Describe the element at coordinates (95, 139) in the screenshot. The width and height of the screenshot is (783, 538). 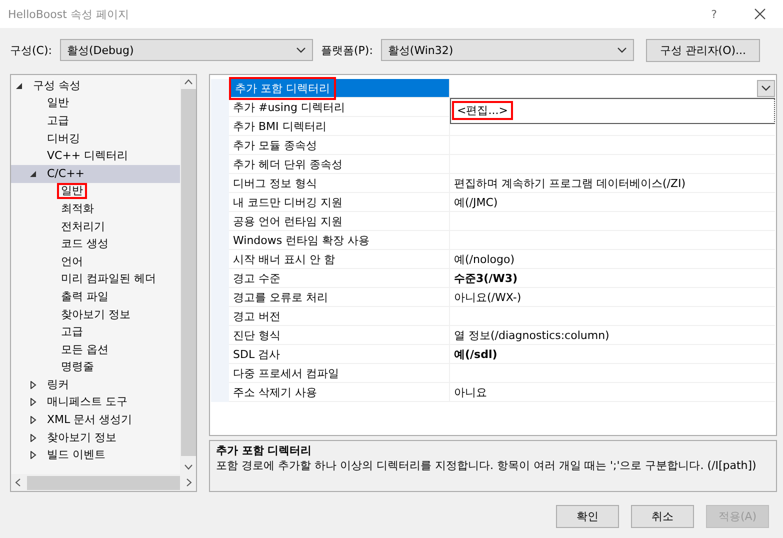
I see `tree-item: 디버깅` at that location.